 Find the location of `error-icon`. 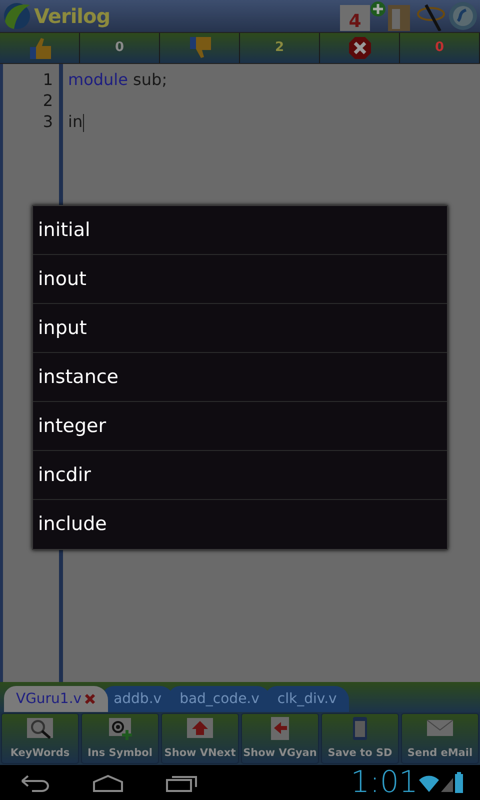

error-icon is located at coordinates (360, 48).